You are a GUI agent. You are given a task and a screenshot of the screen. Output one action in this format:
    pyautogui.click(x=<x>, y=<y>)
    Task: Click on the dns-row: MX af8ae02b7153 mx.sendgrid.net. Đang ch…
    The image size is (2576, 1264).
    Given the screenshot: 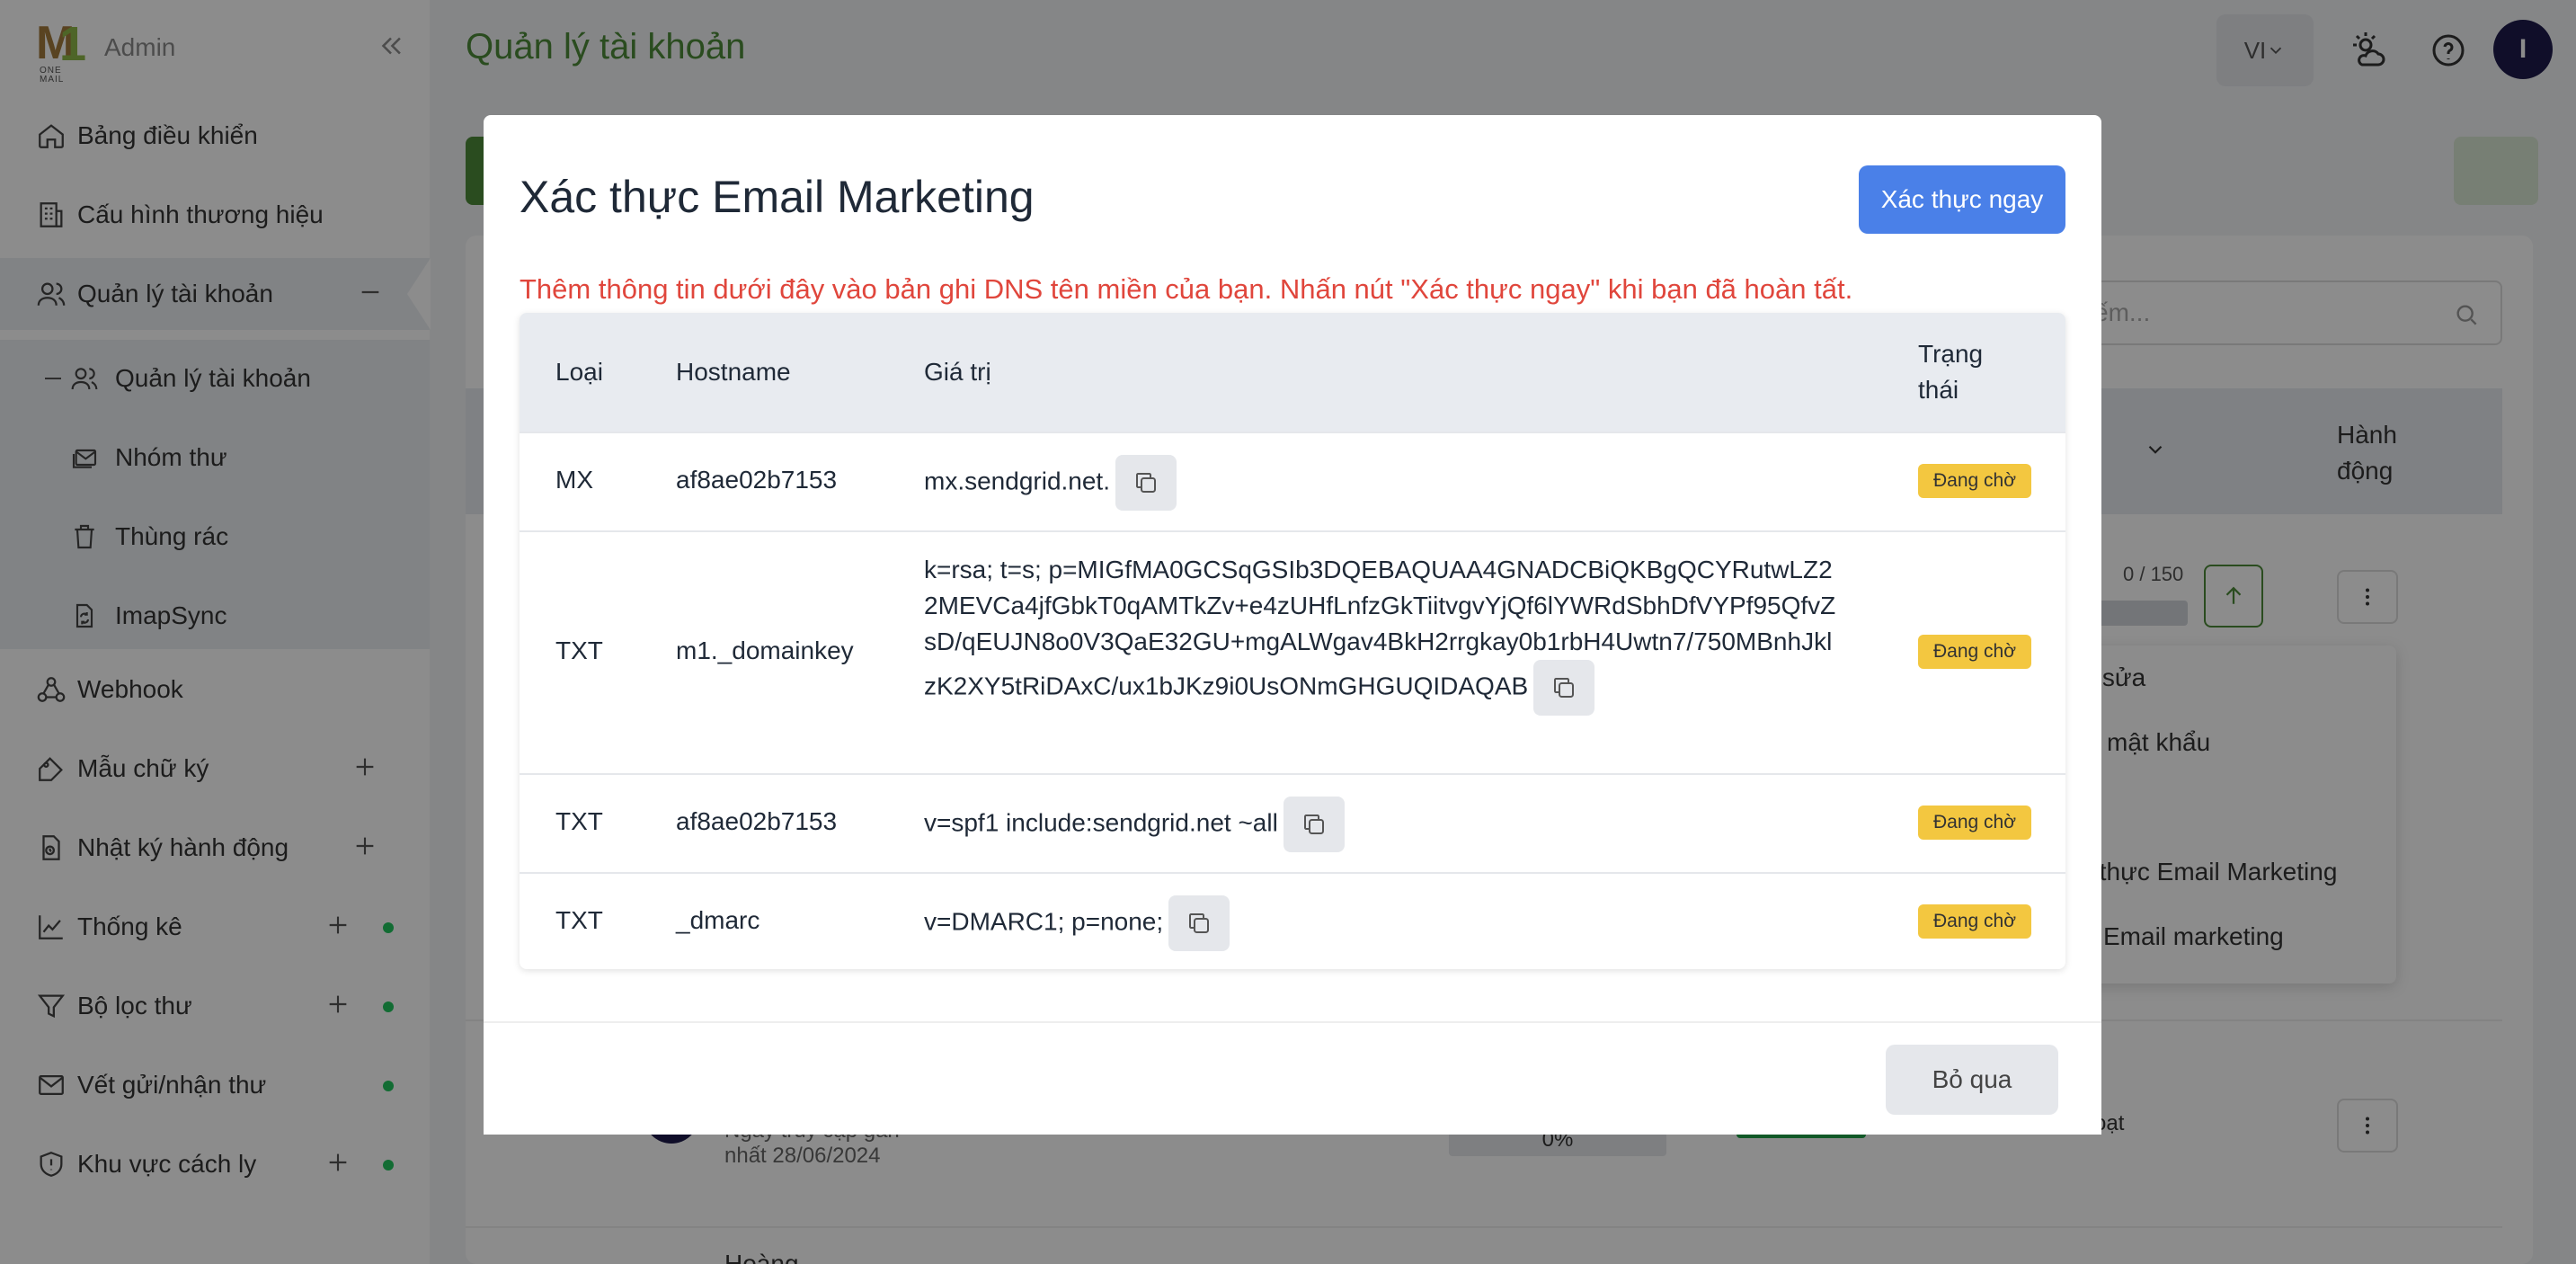 What is the action you would take?
    pyautogui.click(x=1292, y=481)
    